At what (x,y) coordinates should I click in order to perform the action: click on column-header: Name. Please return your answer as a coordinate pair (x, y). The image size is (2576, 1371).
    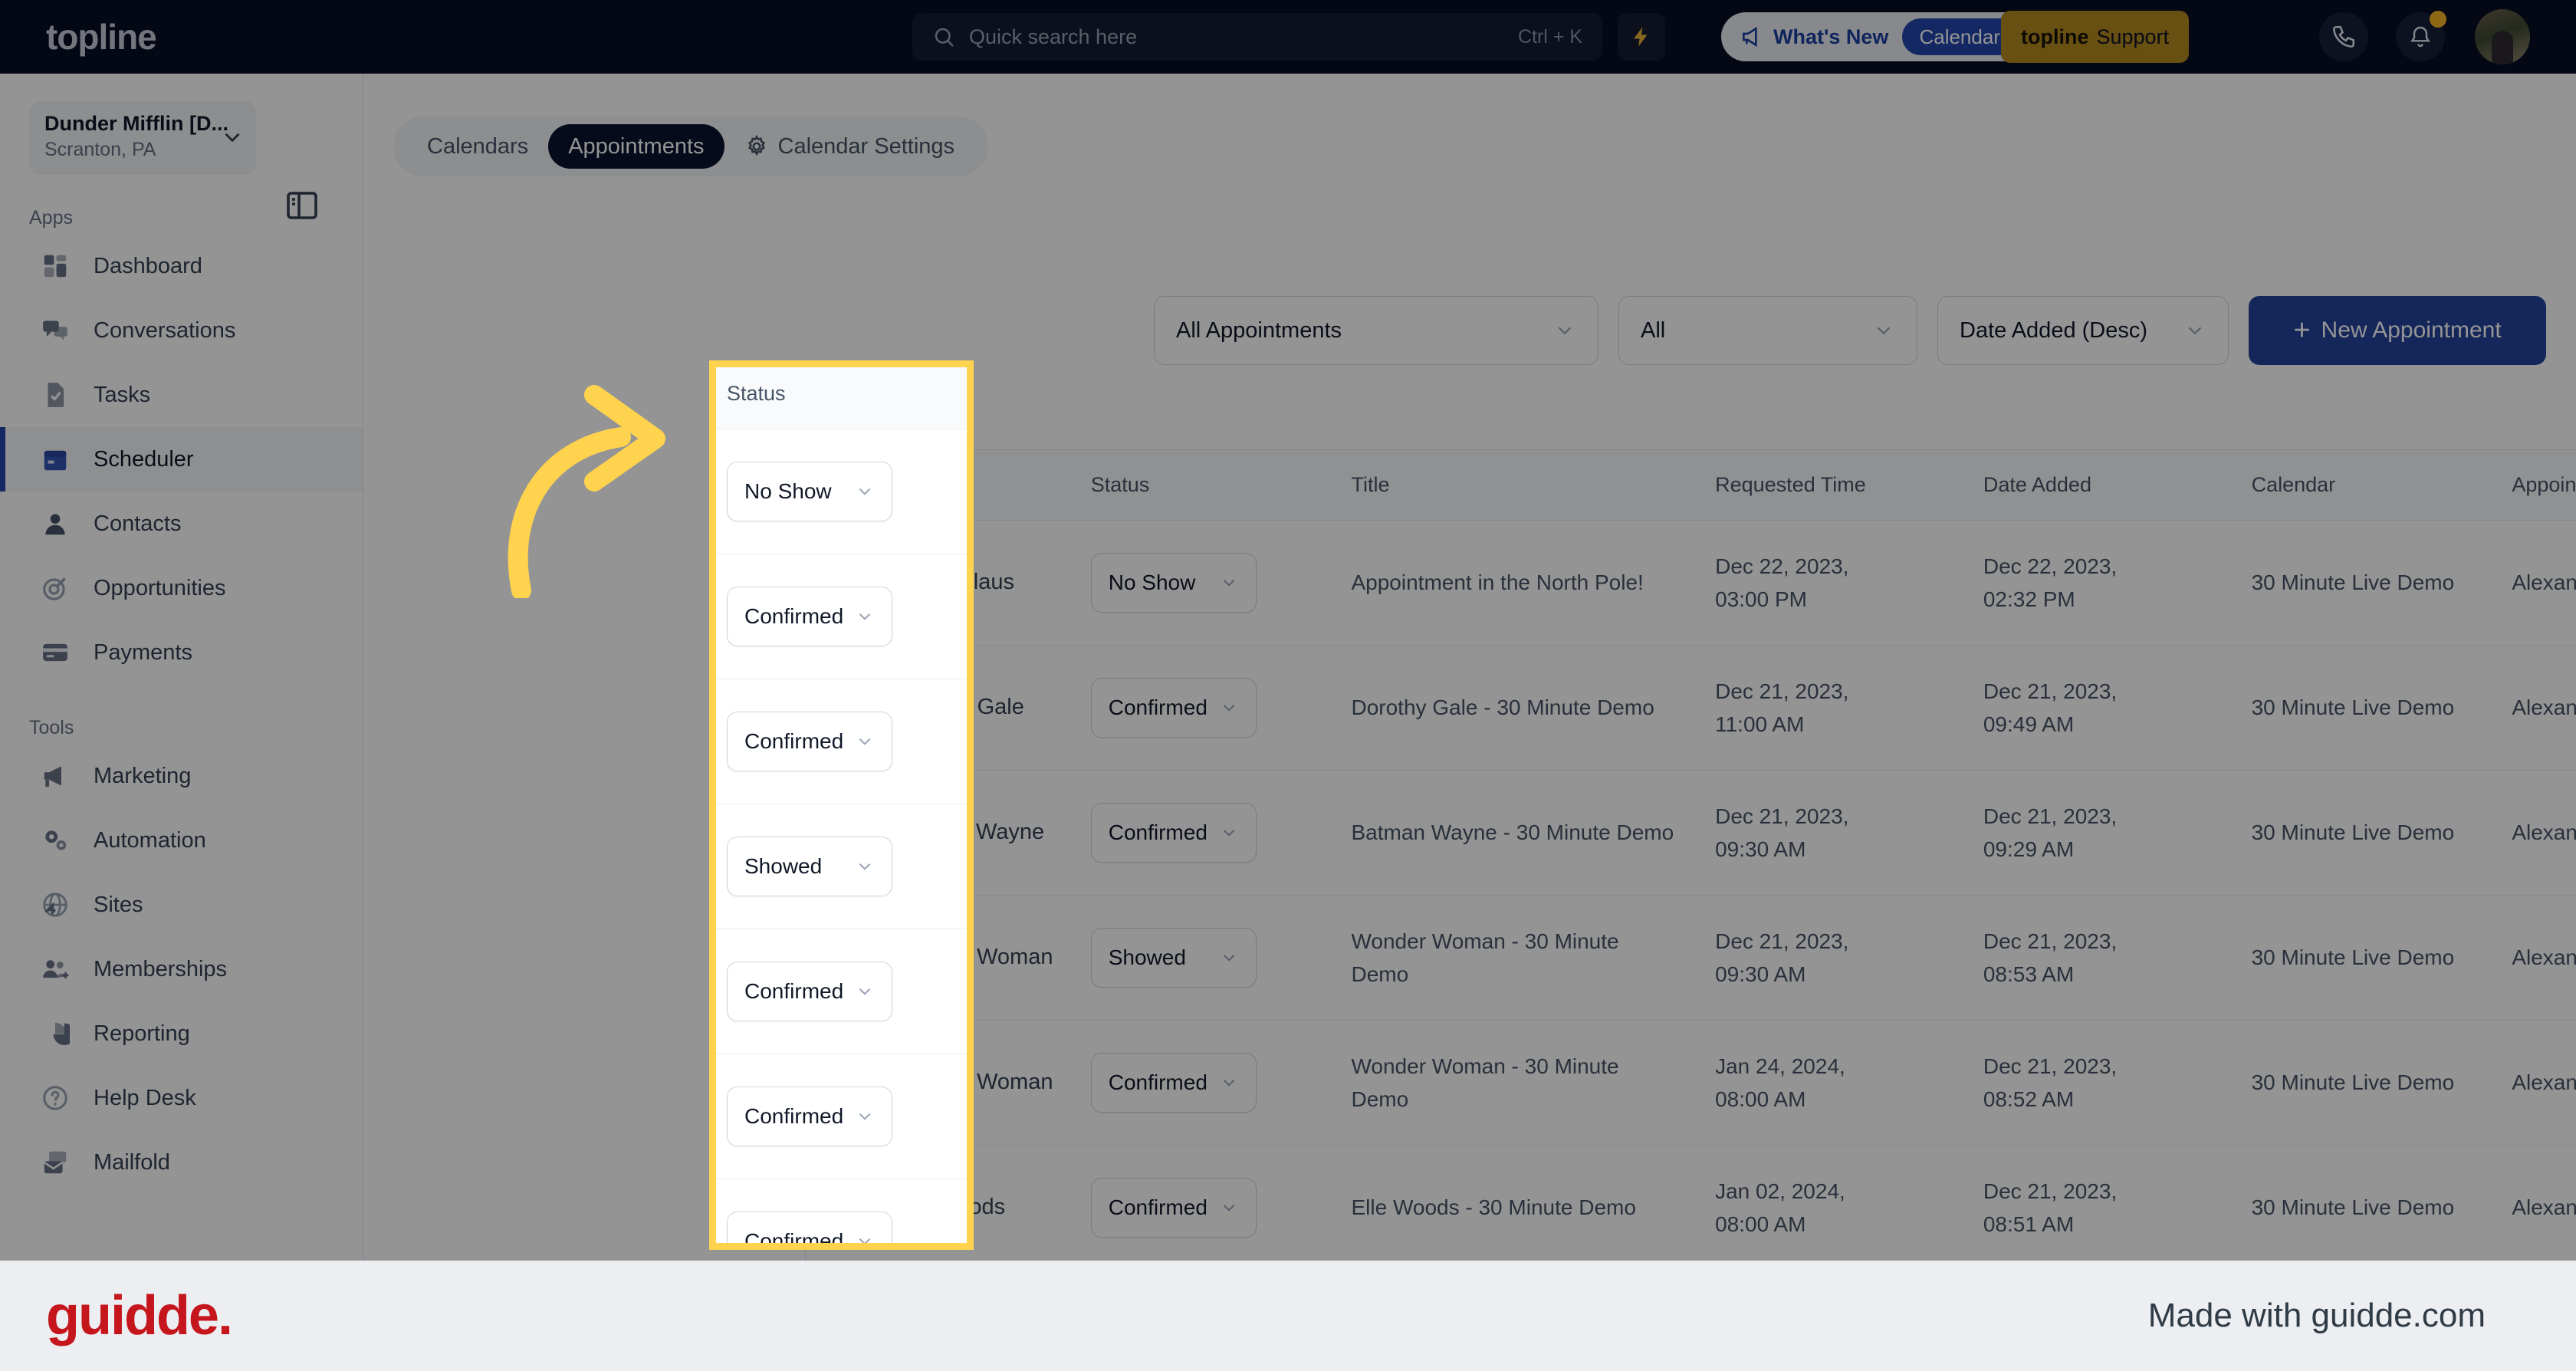
    Looking at the image, I should click on (940, 485).